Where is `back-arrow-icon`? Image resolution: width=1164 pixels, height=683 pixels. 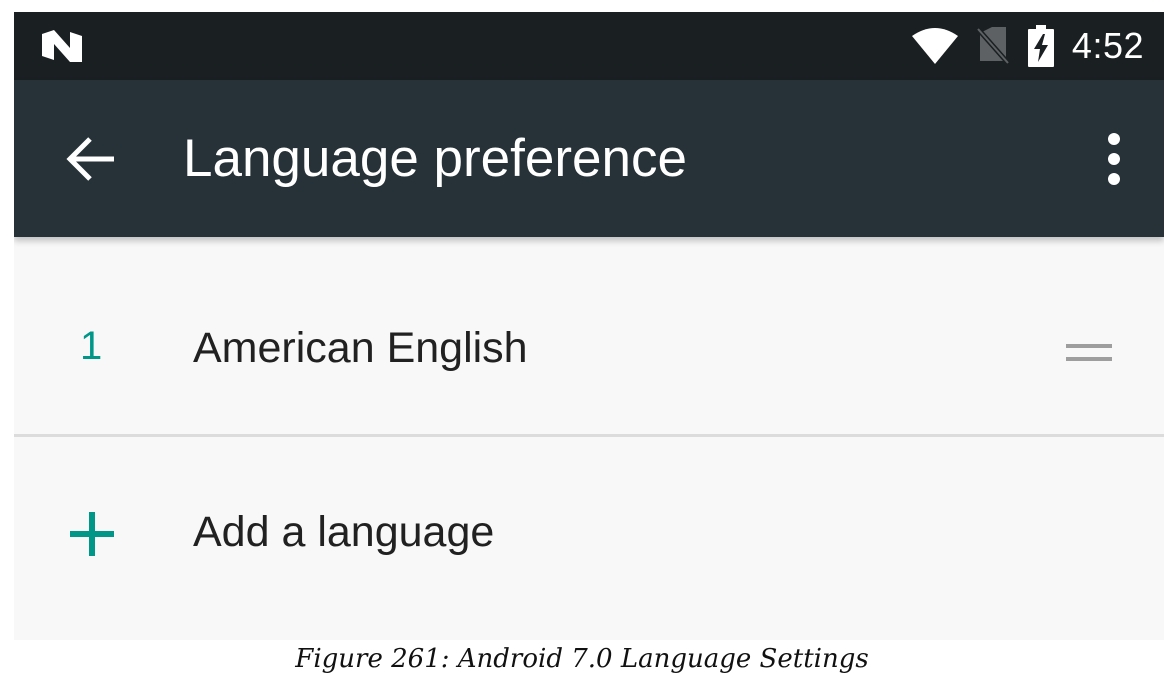 back-arrow-icon is located at coordinates (91, 159).